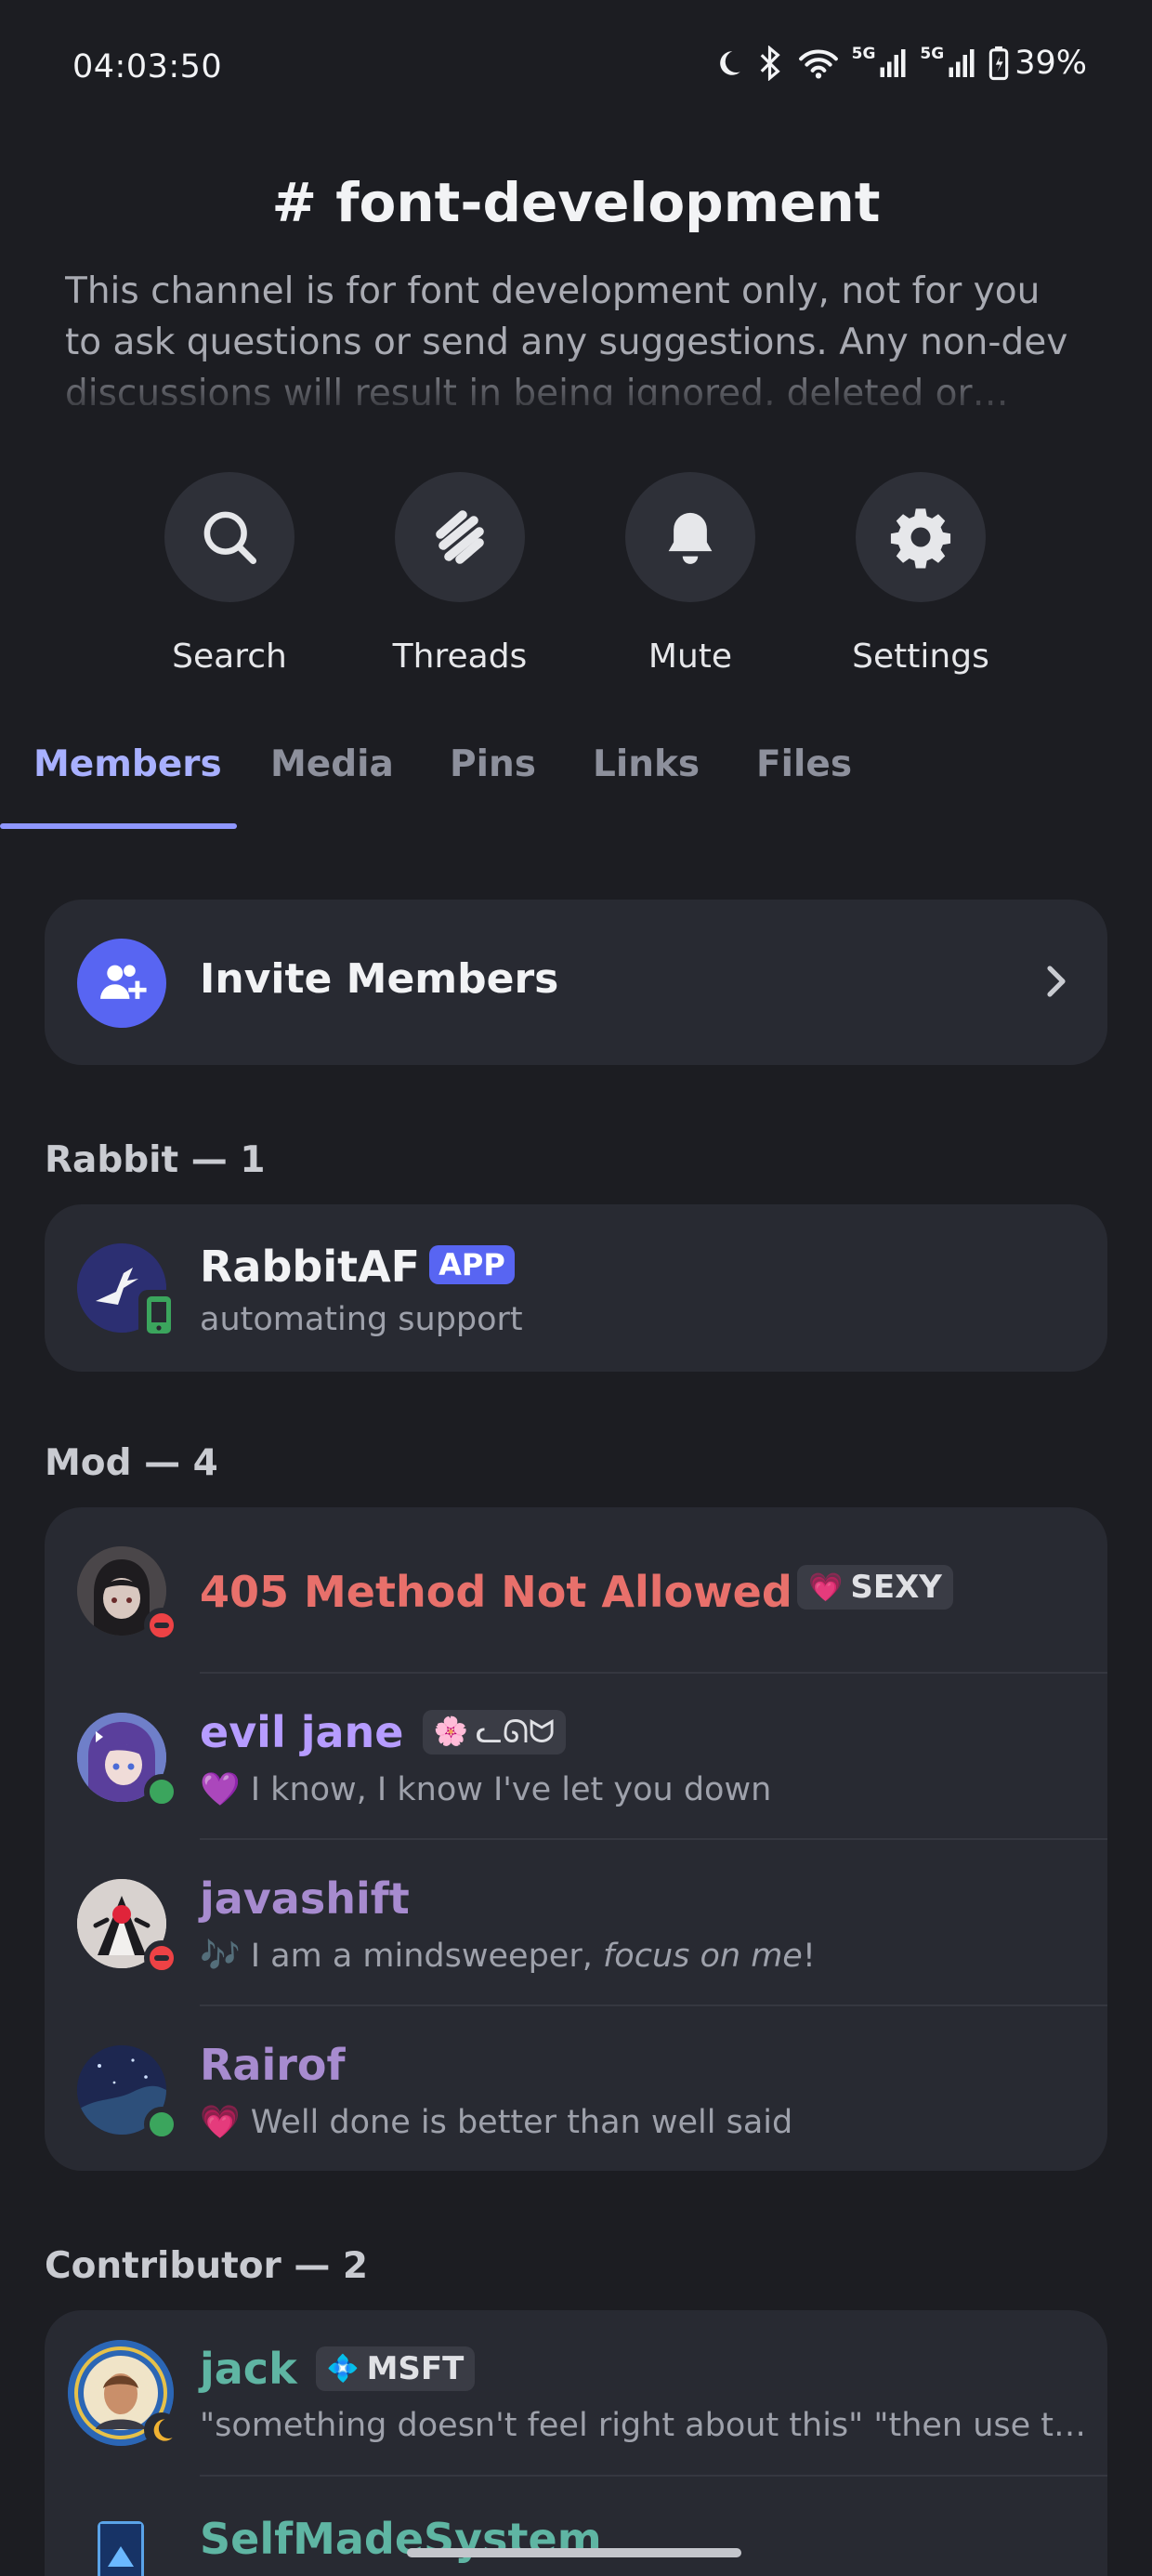 The height and width of the screenshot is (2576, 1152). Describe the element at coordinates (521, 2122) in the screenshot. I see `member-status-text: Well done is better than well said` at that location.